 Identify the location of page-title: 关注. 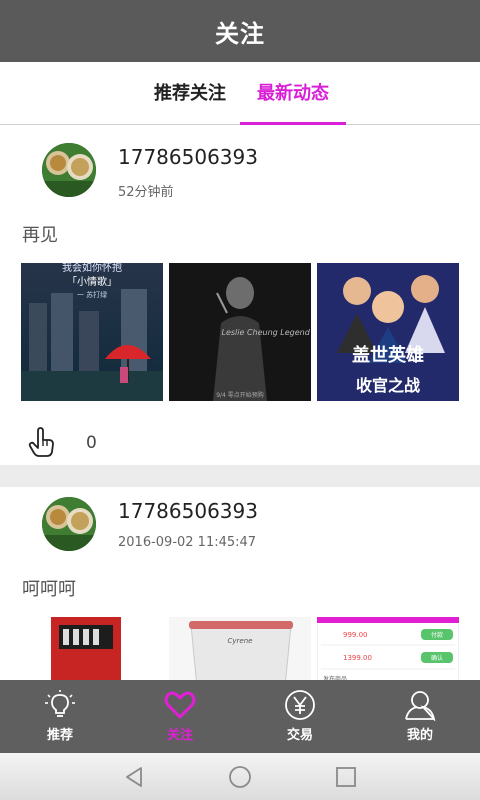
(240, 33).